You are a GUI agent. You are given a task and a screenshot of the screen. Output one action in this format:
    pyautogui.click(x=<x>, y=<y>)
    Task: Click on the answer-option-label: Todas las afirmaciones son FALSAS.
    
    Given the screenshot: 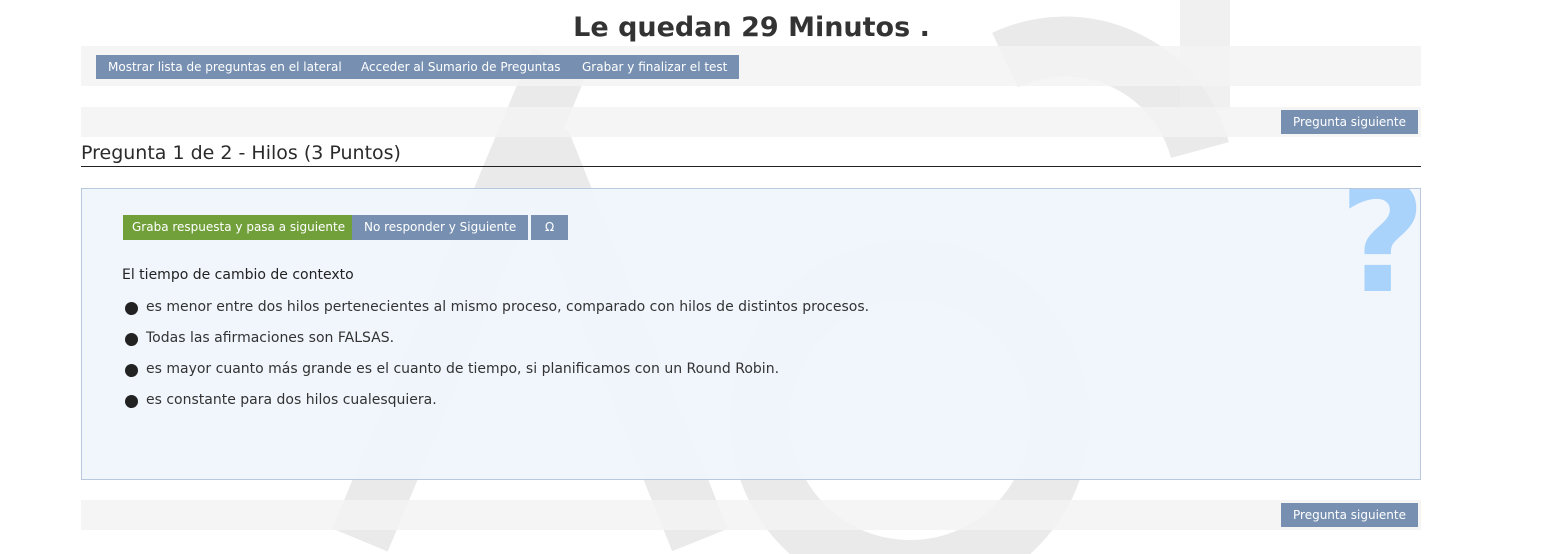 What is the action you would take?
    pyautogui.click(x=270, y=338)
    